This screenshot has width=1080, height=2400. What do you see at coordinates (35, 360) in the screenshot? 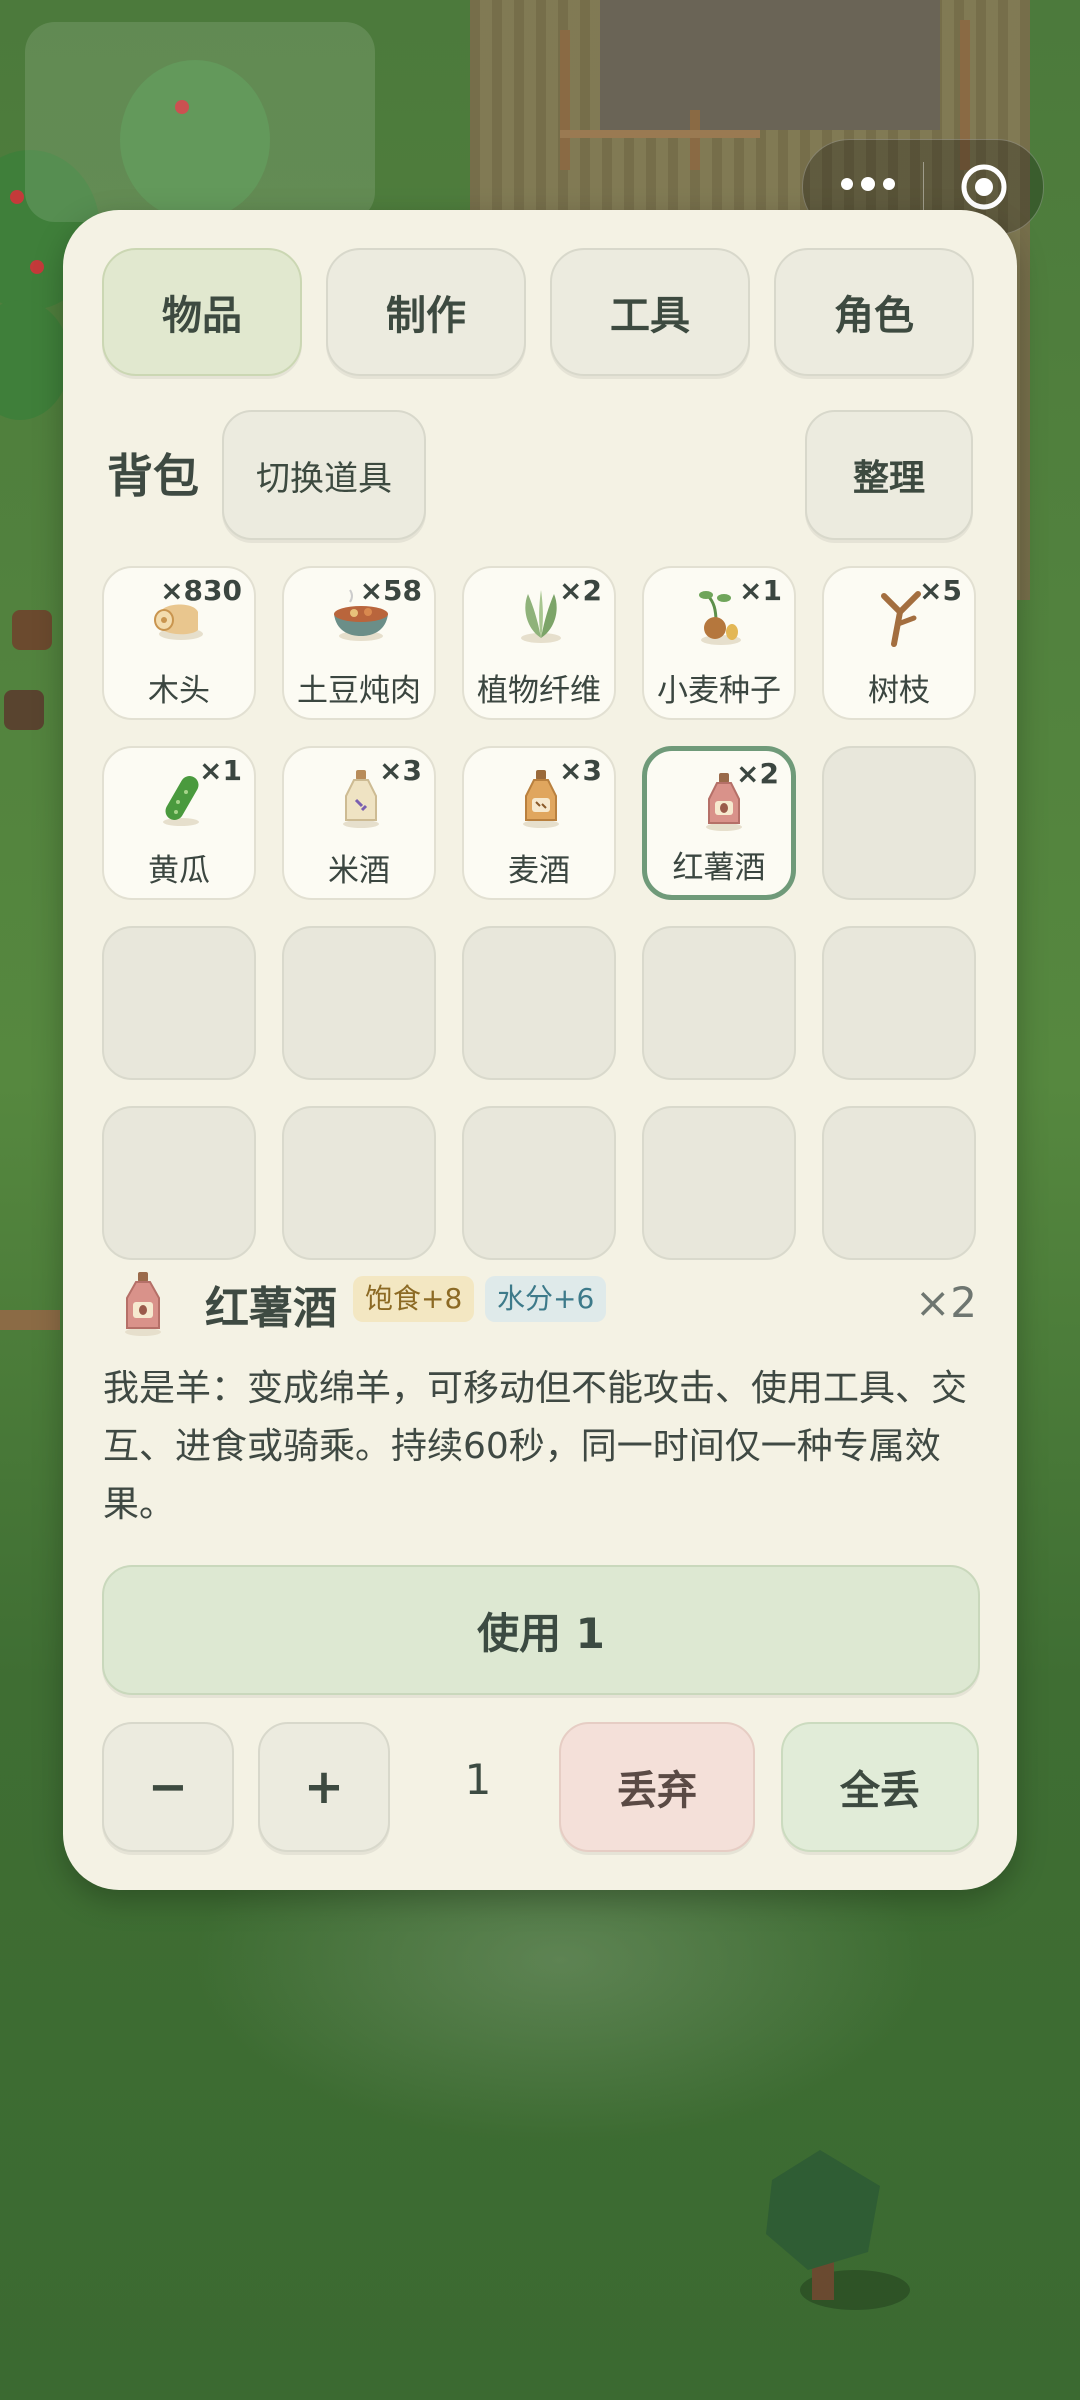
I see `bush` at bounding box center [35, 360].